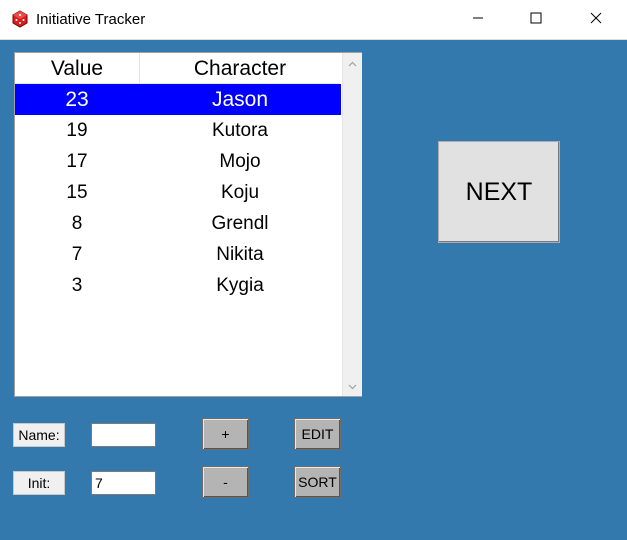 This screenshot has height=540, width=627. I want to click on close-button, so click(596, 19).